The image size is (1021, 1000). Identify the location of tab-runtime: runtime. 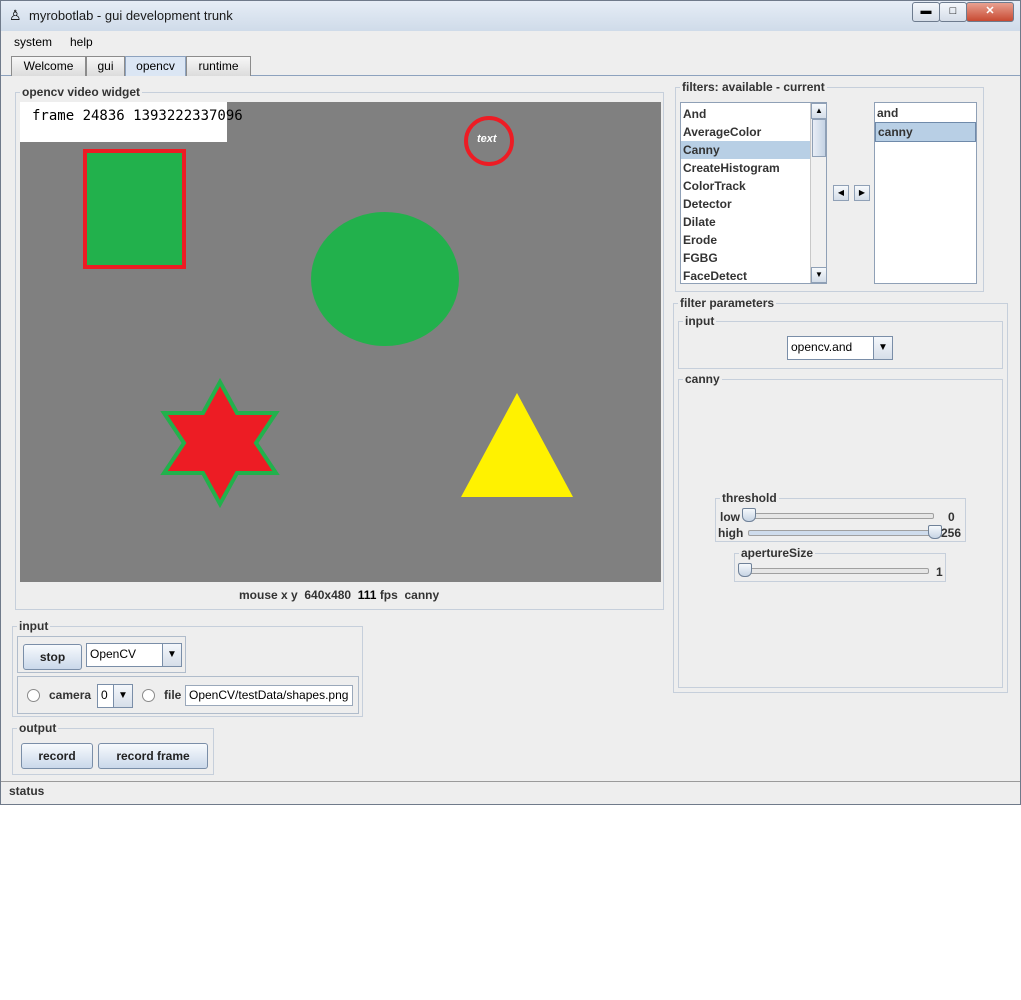
(218, 66).